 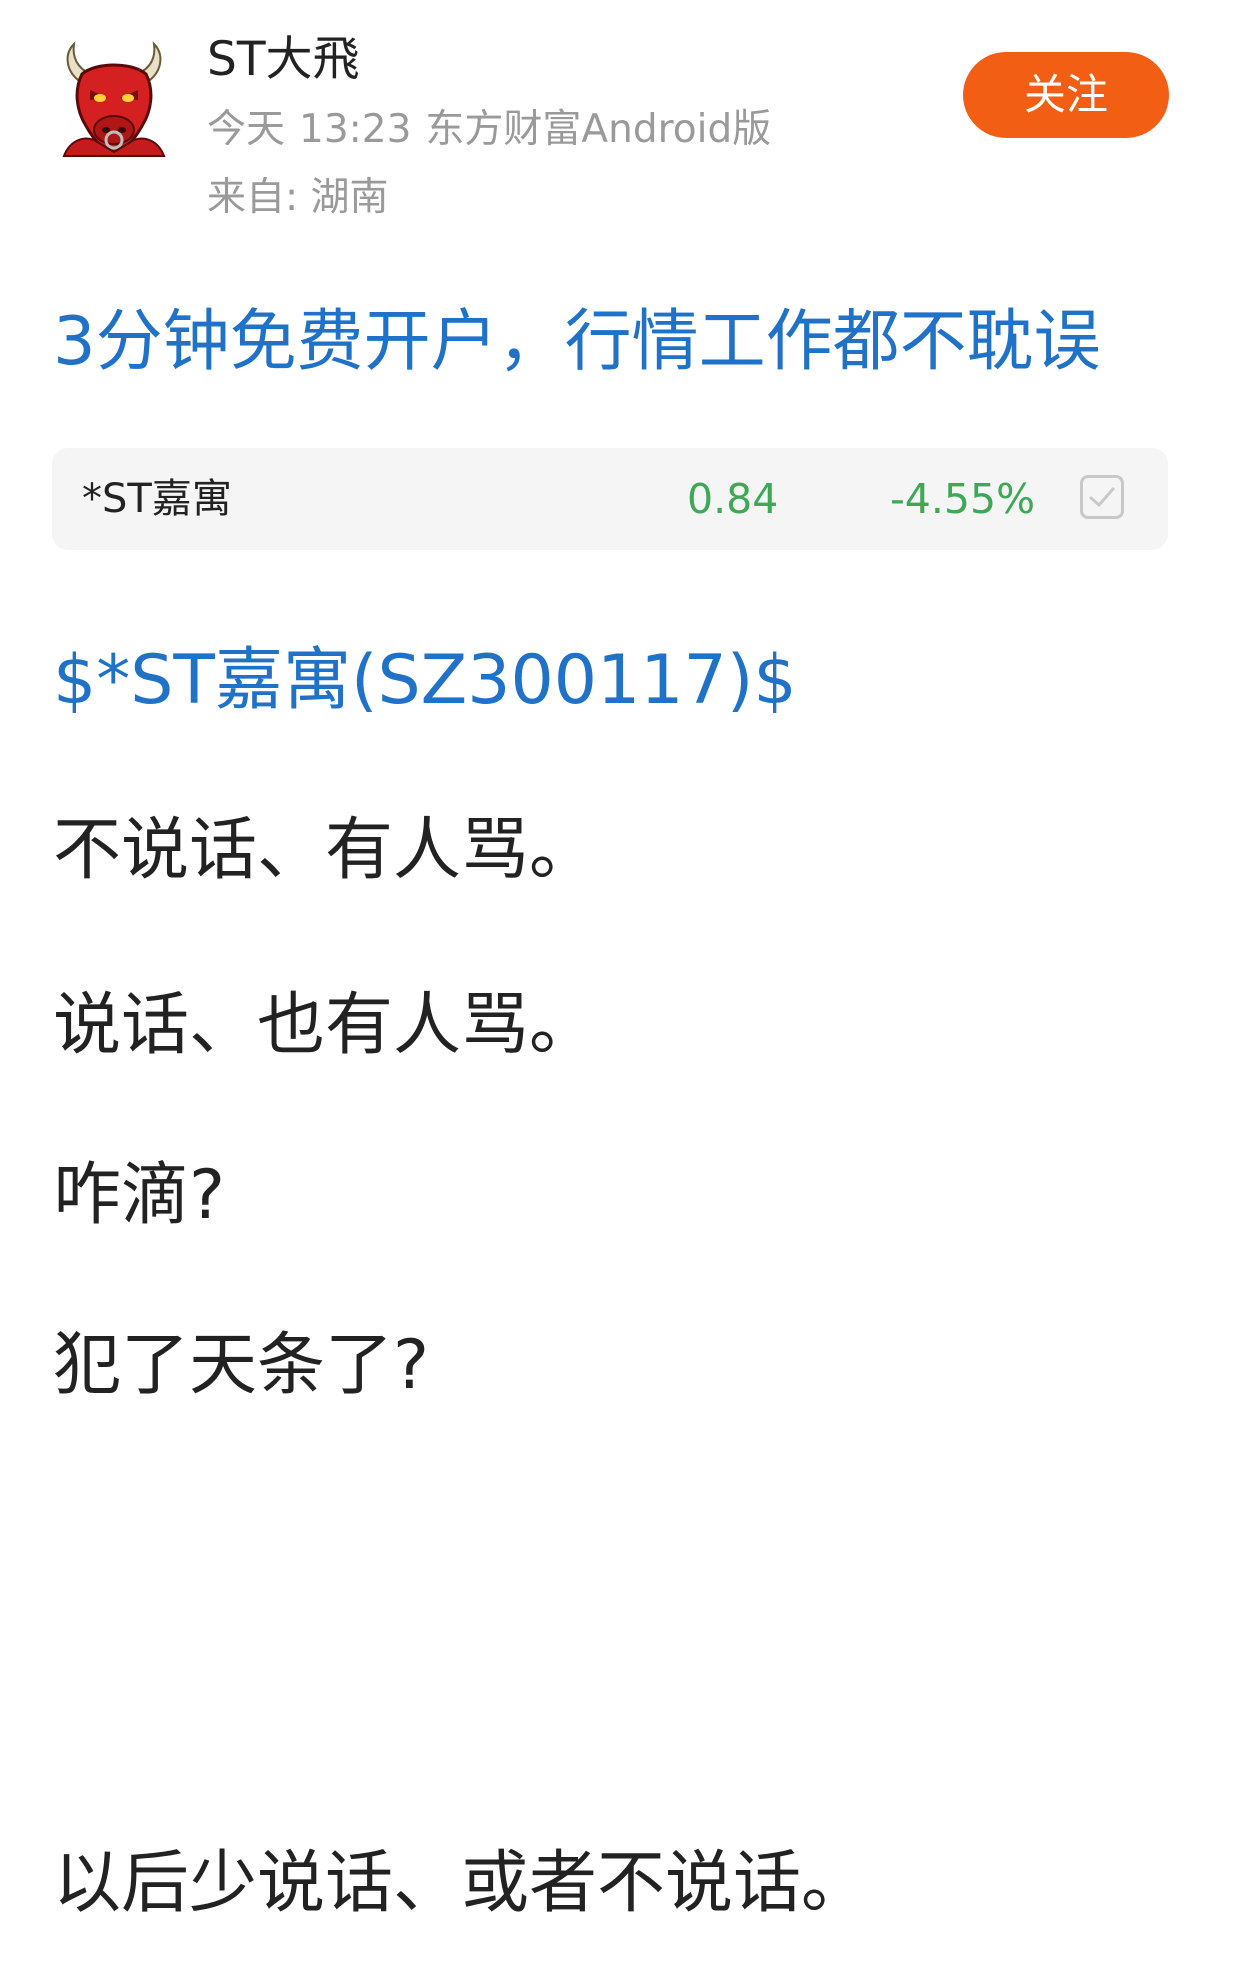 I want to click on post-text-line: 咋滴?, so click(x=139, y=1195).